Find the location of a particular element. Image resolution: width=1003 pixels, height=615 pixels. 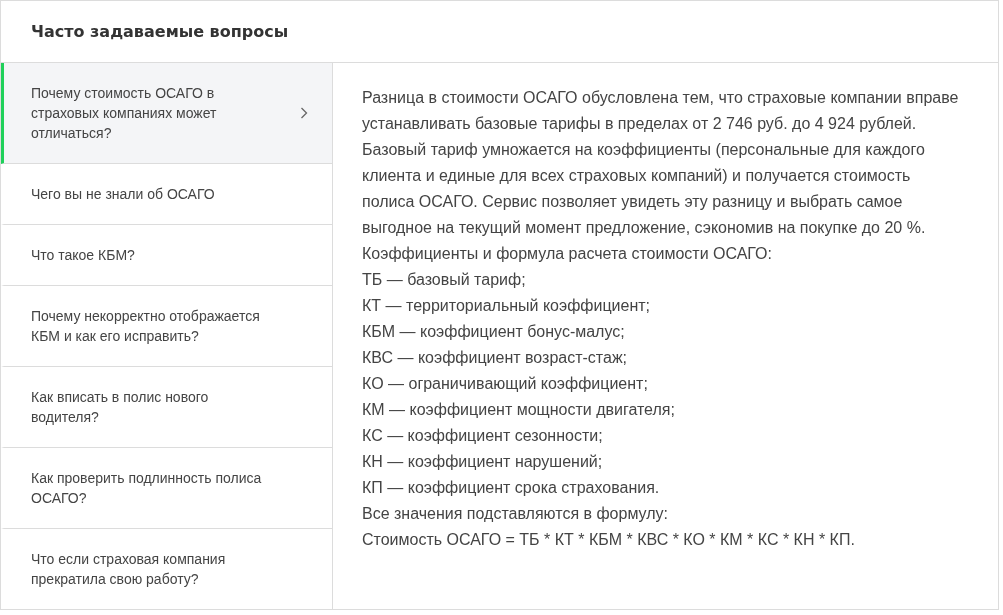

question-item: Почему некорректно отображается КБМ и как его исправить? is located at coordinates (166, 326).